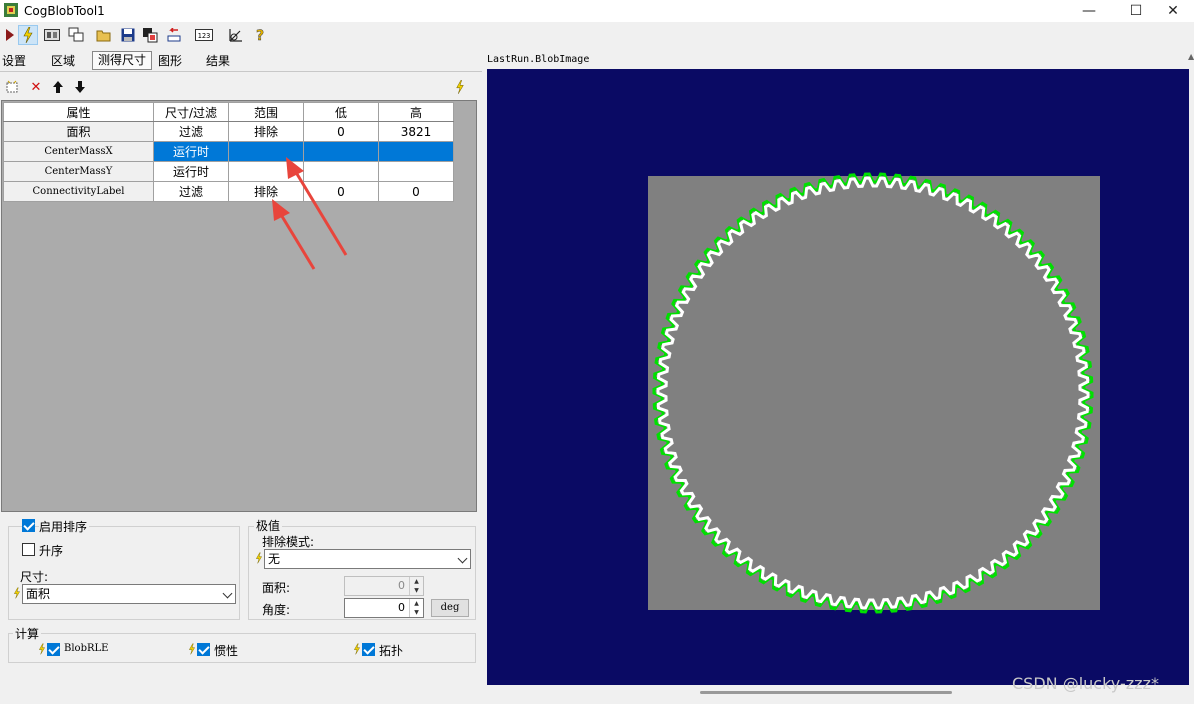 The height and width of the screenshot is (704, 1194). I want to click on help-icon: ?, so click(260, 35).